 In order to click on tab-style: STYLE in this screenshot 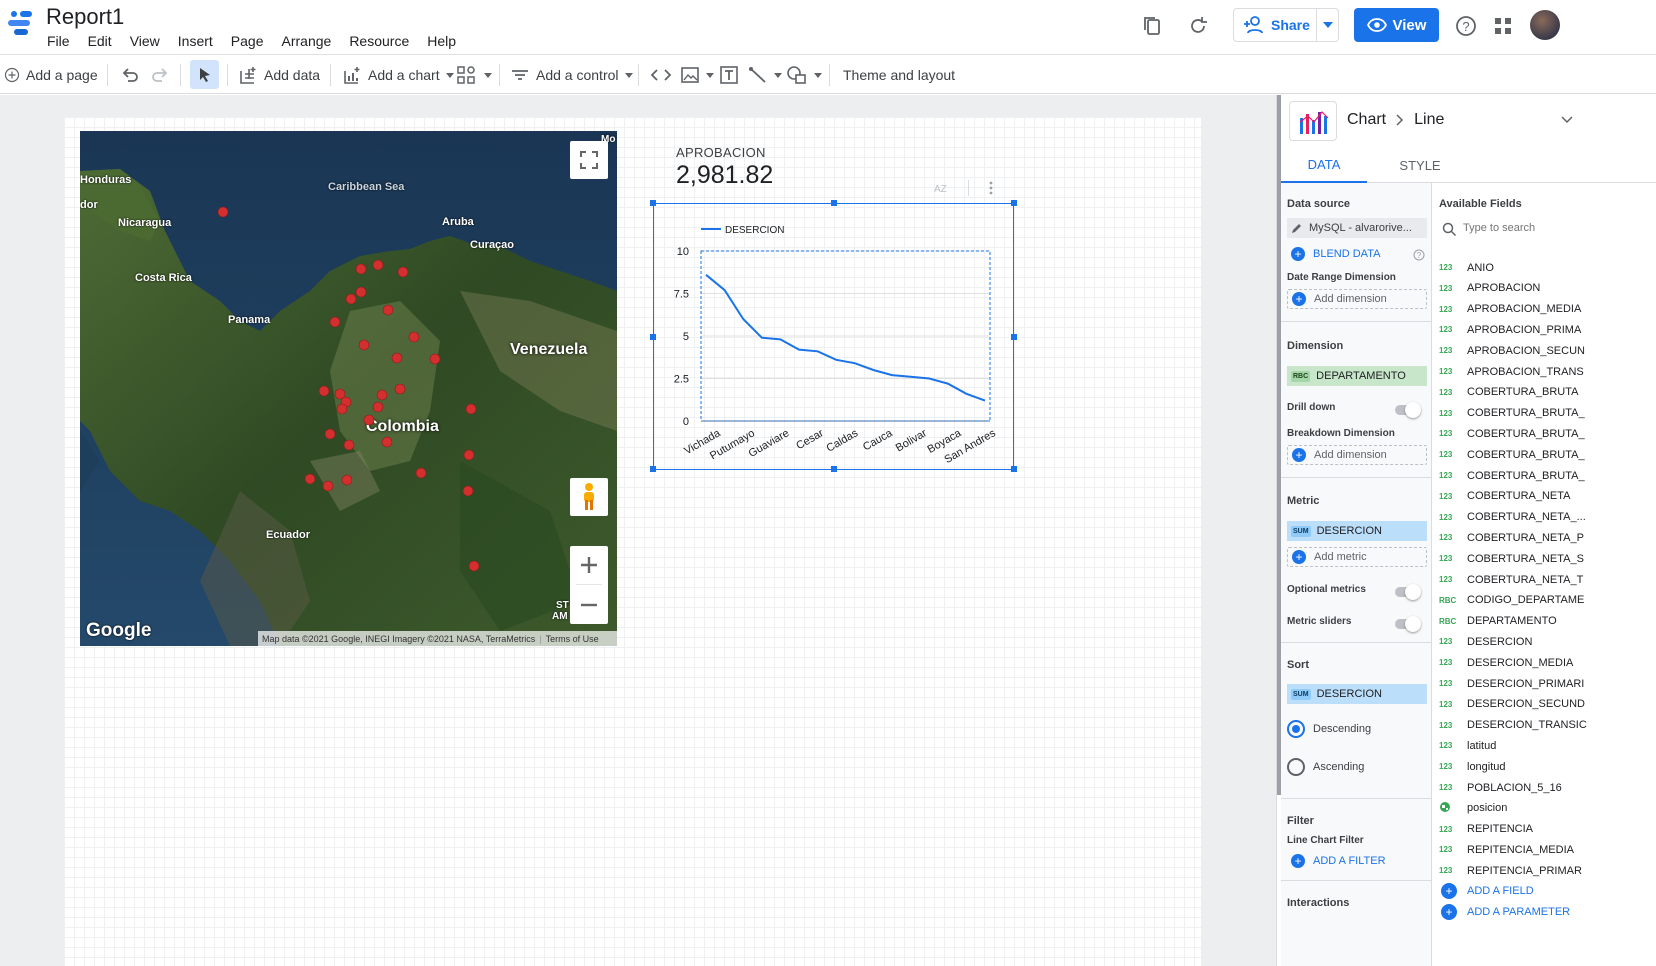, I will do `click(1420, 165)`.